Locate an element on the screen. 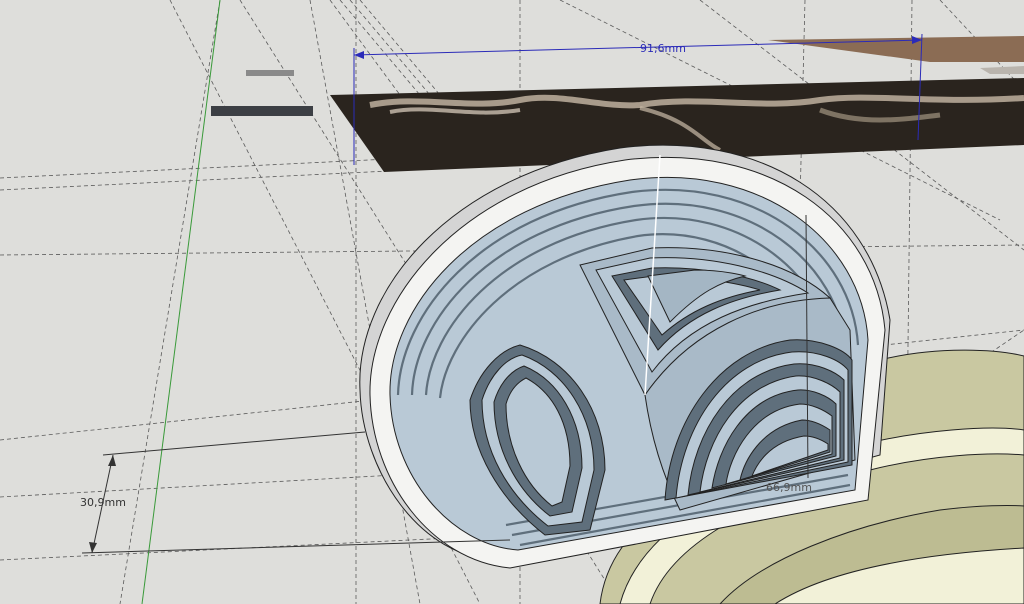 The width and height of the screenshot is (1024, 604). dimension-width-label: 91,6mm is located at coordinates (663, 48).